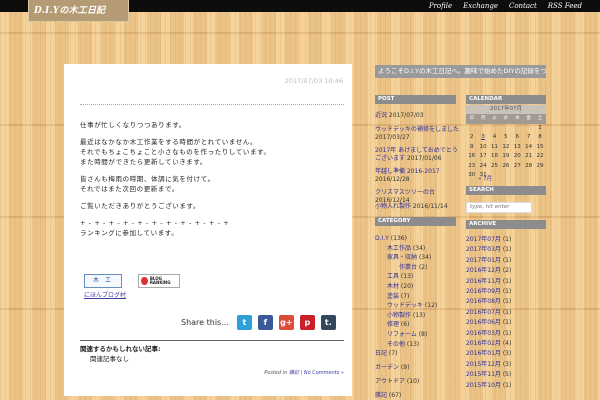  I want to click on calendar-day: 29, so click(539, 167).